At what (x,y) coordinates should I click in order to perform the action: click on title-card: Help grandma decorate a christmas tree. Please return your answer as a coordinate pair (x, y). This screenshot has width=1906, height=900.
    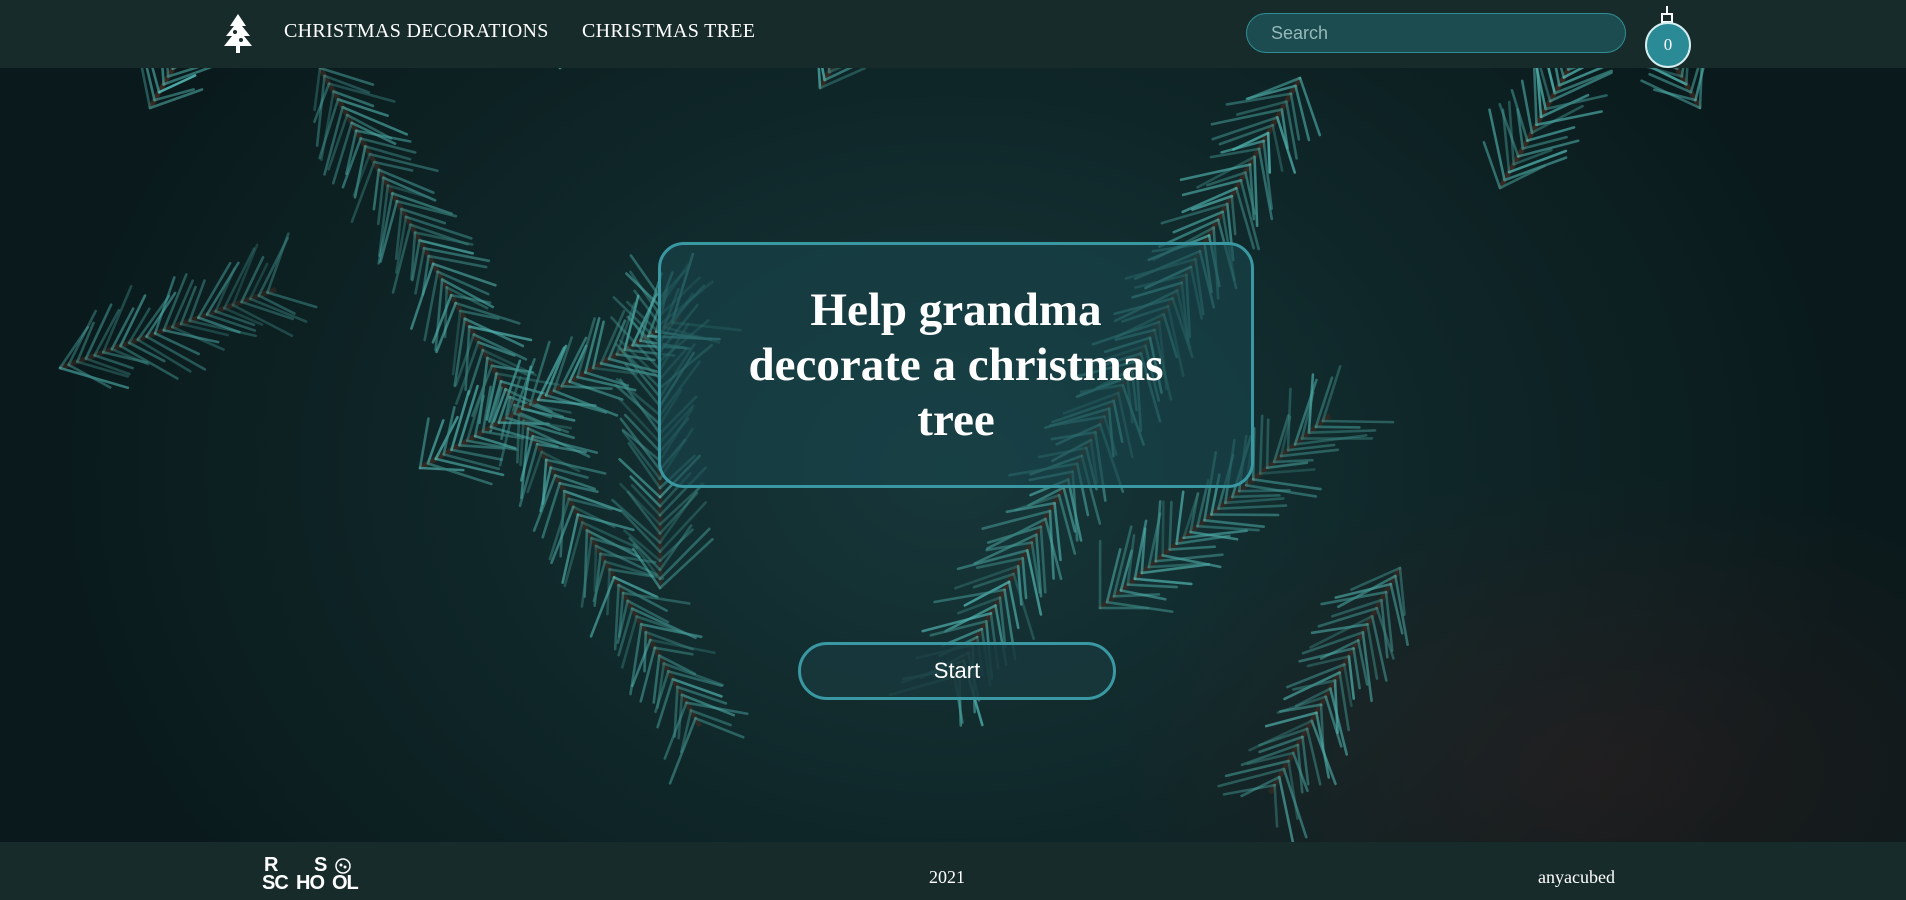
    Looking at the image, I should click on (956, 365).